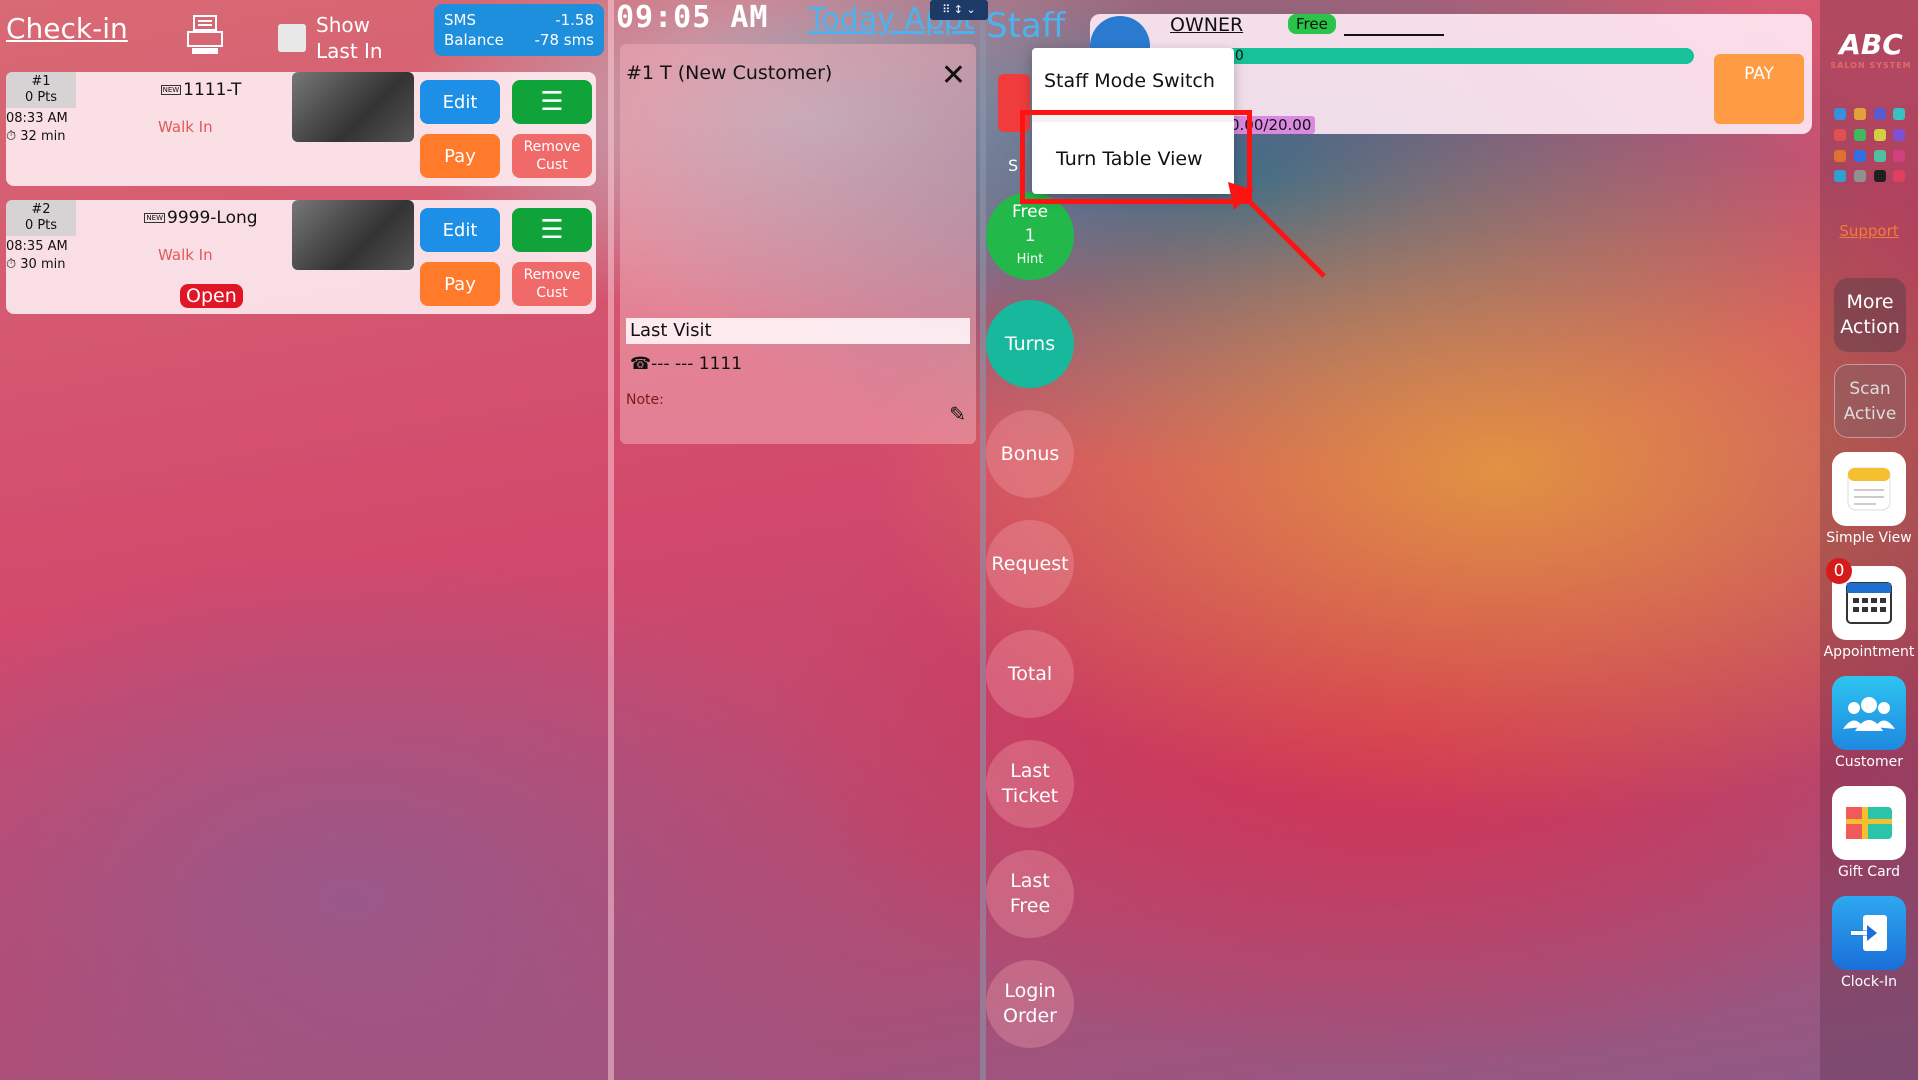  I want to click on logo: ABC SALON SYSTEM, so click(1871, 49).